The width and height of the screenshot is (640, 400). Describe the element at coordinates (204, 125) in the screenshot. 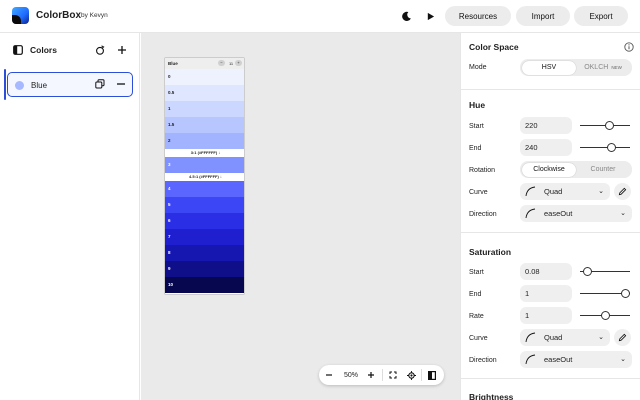

I see `palette-shade: 1.5` at that location.